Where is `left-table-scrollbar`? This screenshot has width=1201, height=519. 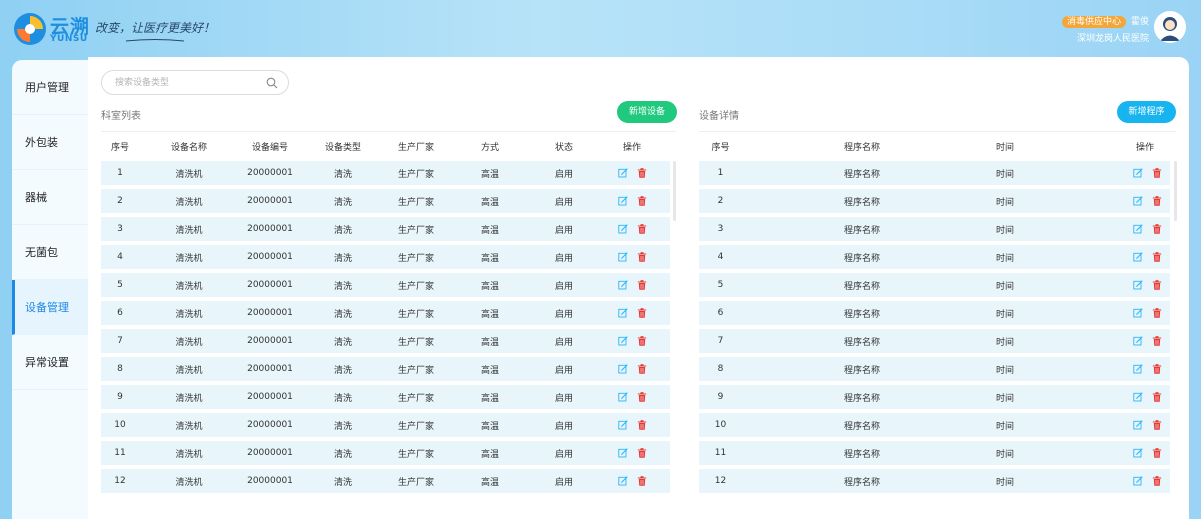 left-table-scrollbar is located at coordinates (674, 191).